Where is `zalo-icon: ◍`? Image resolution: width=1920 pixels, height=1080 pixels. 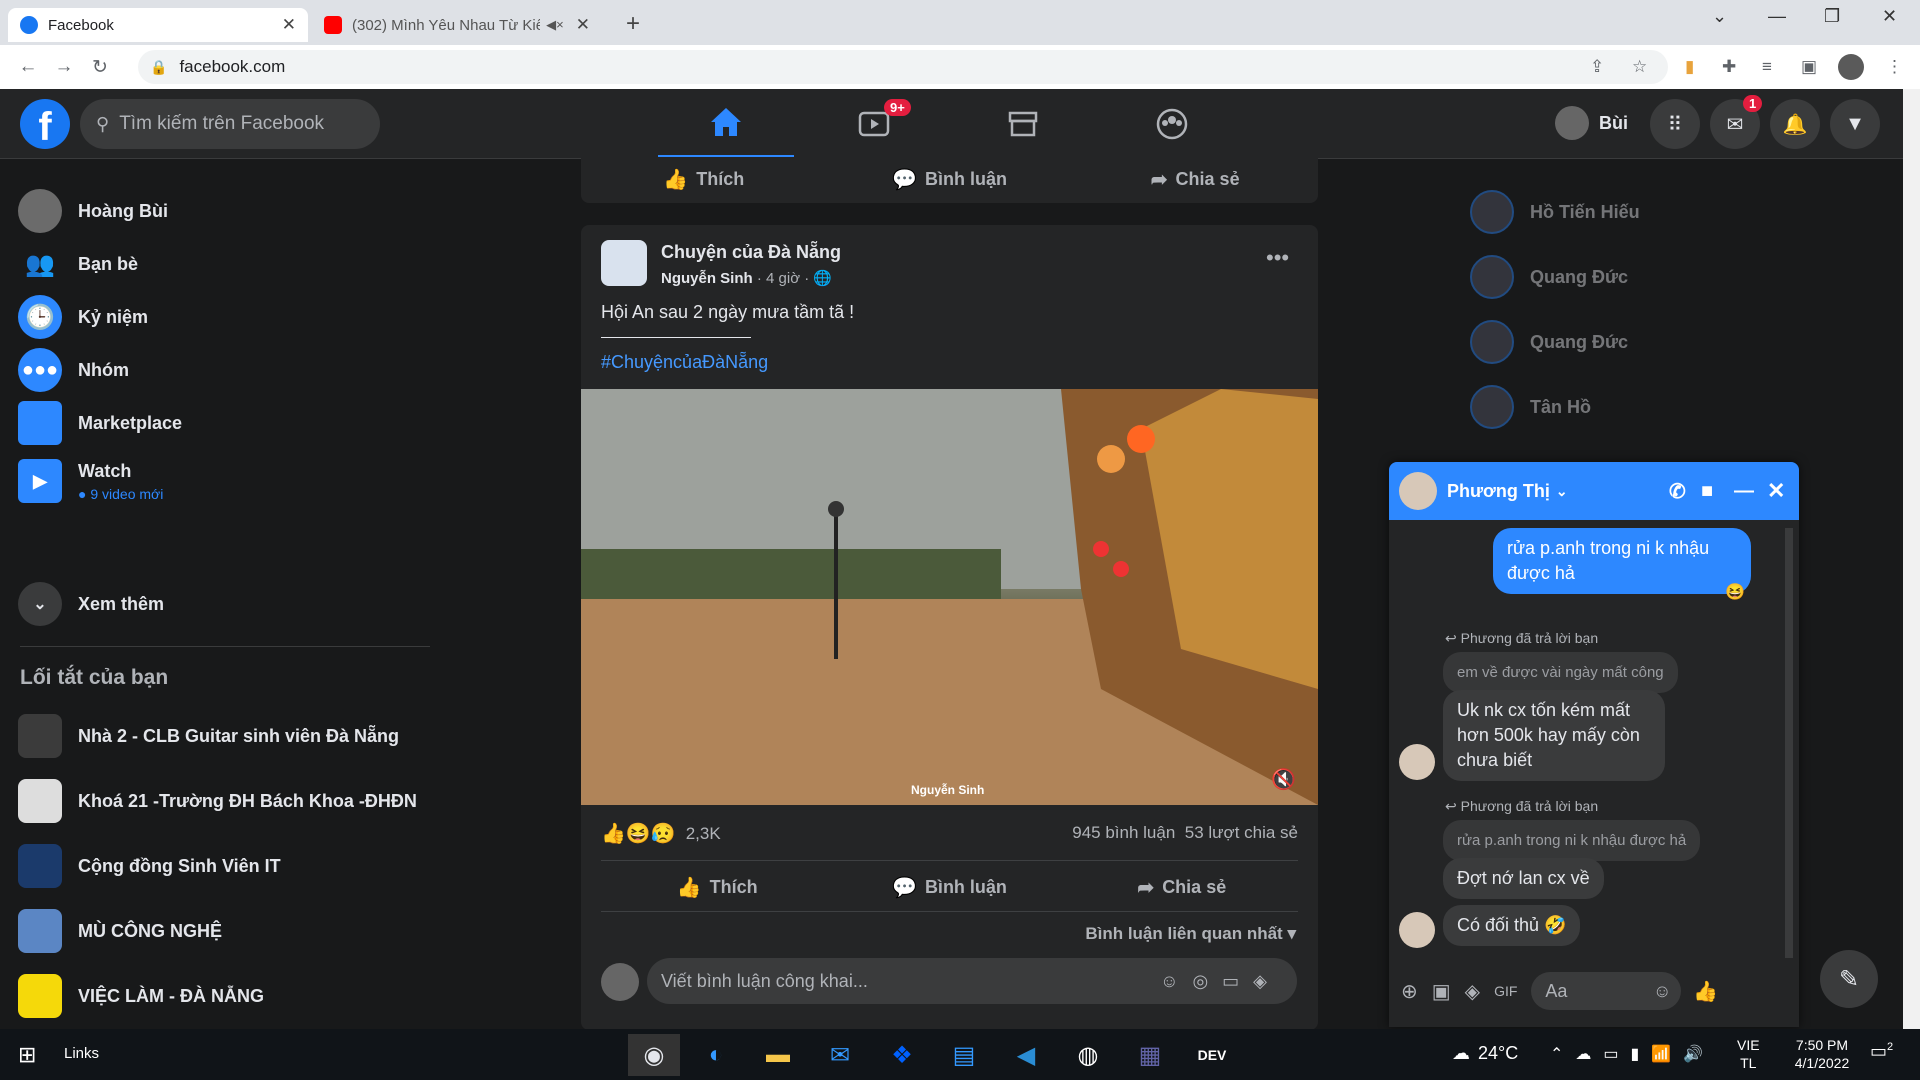 zalo-icon: ◍ is located at coordinates (1088, 1055).